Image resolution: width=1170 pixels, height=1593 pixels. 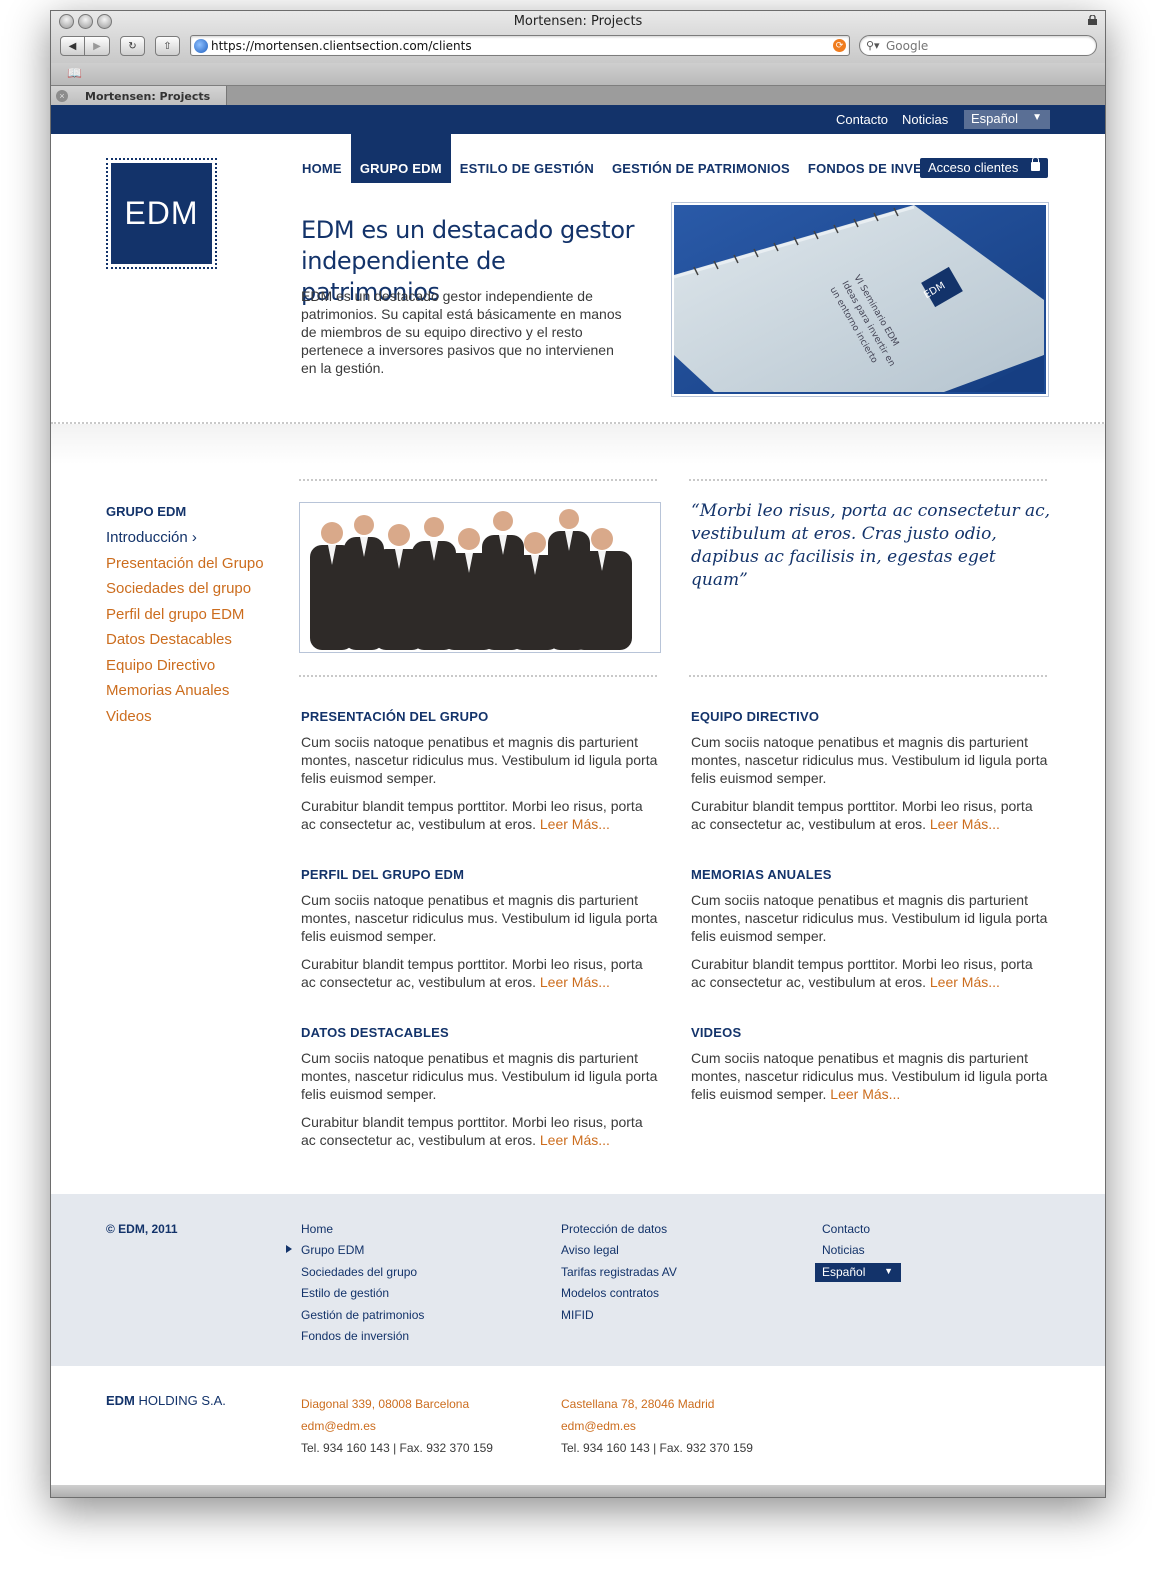 I want to click on bookmarks-icon: 📖, so click(x=74, y=73).